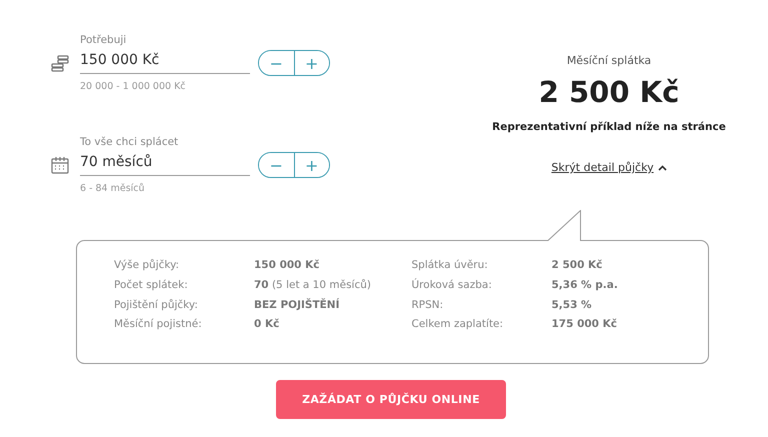 The image size is (768, 437). I want to click on detail-value: 0 Kč, so click(267, 324).